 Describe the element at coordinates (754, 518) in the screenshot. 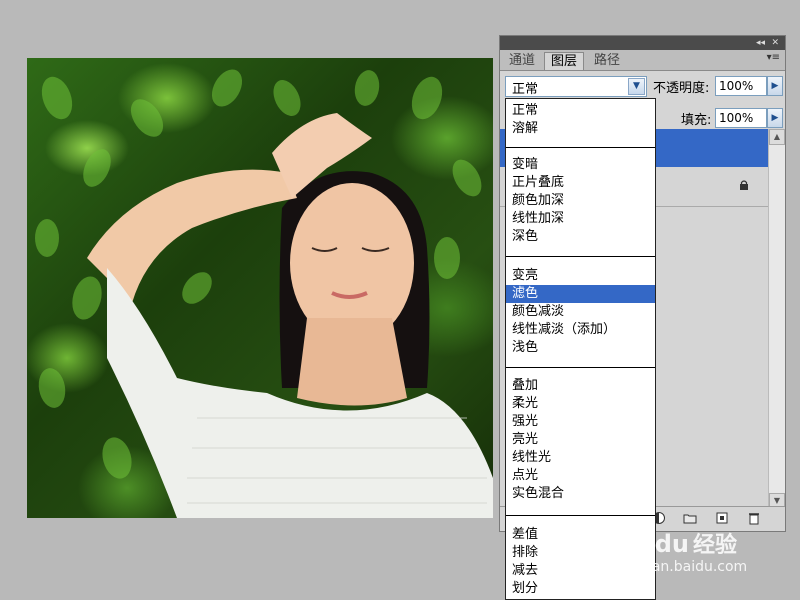

I see `trash-icon` at that location.